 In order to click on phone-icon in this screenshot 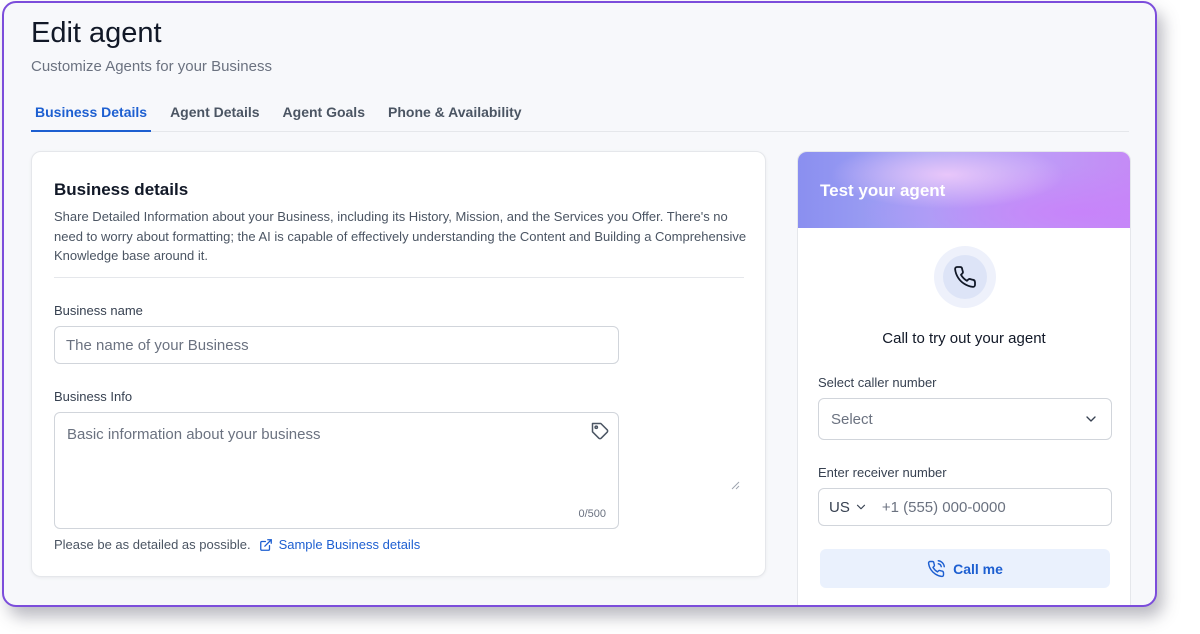, I will do `click(965, 277)`.